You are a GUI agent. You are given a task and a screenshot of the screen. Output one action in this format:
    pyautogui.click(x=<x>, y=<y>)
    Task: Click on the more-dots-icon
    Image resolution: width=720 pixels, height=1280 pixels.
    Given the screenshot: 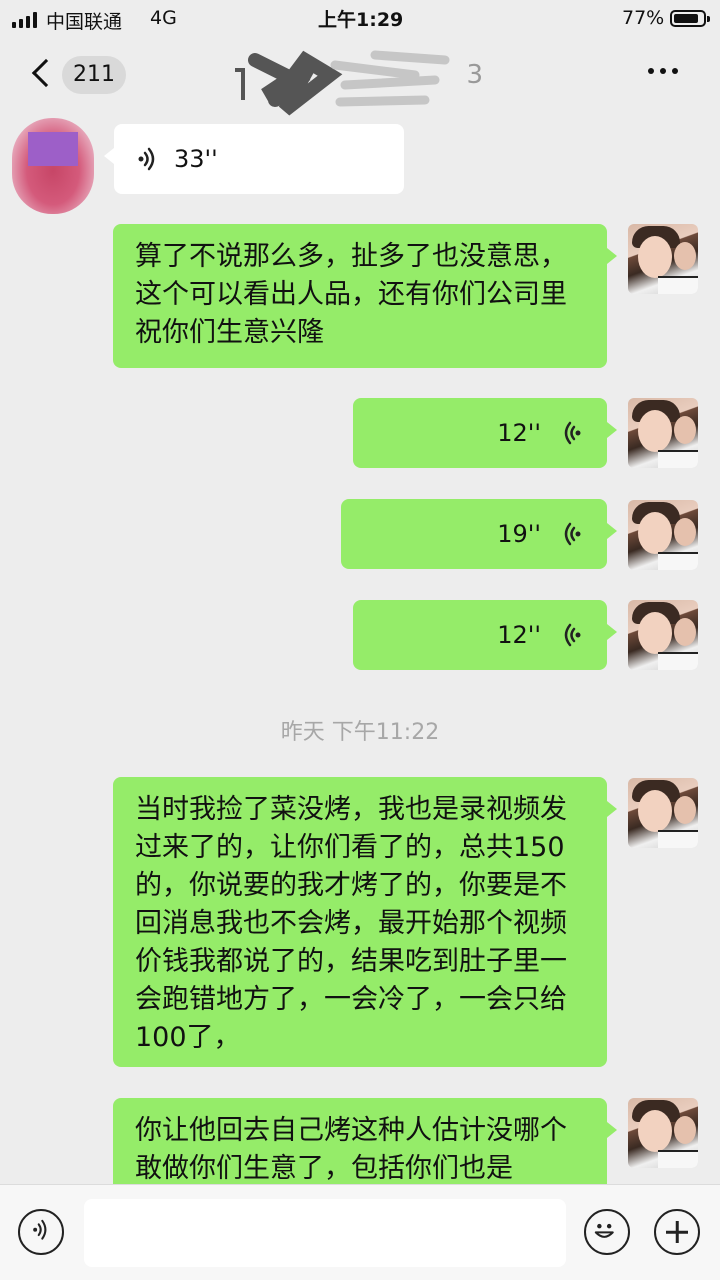 What is the action you would take?
    pyautogui.click(x=663, y=71)
    